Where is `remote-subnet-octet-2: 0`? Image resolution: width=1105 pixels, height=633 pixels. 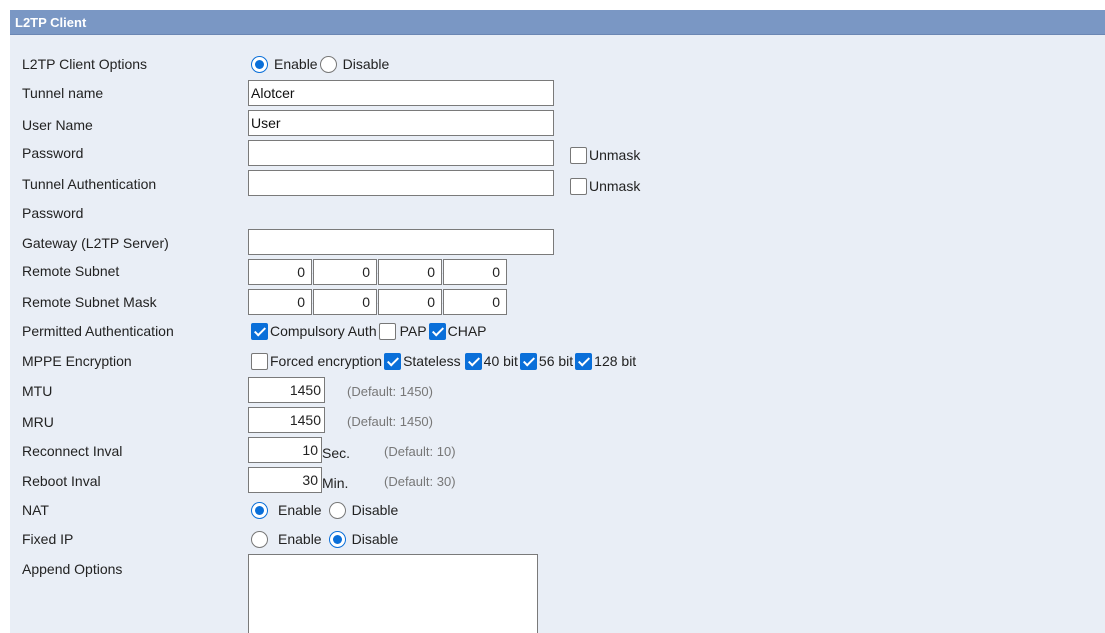 remote-subnet-octet-2: 0 is located at coordinates (345, 272).